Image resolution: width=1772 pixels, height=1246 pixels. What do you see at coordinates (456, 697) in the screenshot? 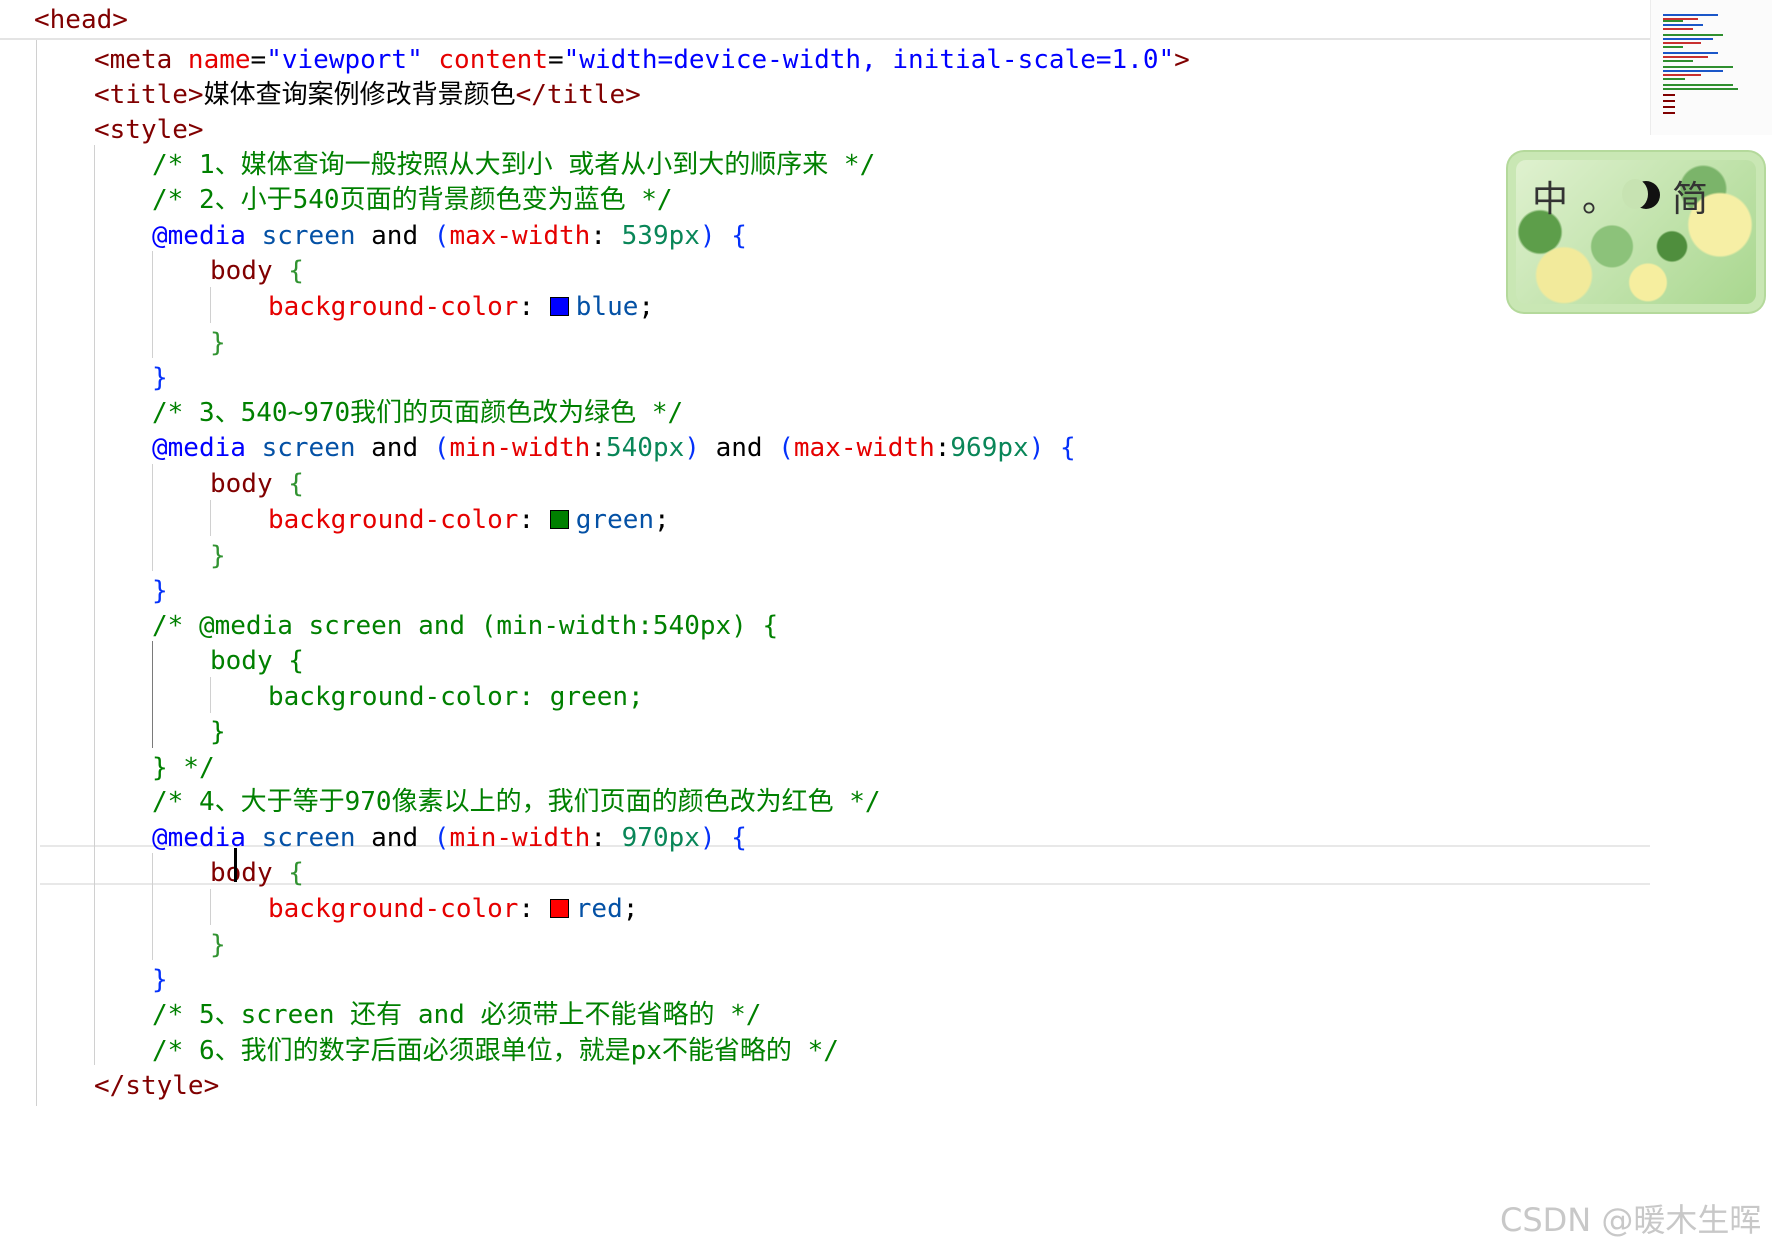
I see `code-token: background-color: green;` at bounding box center [456, 697].